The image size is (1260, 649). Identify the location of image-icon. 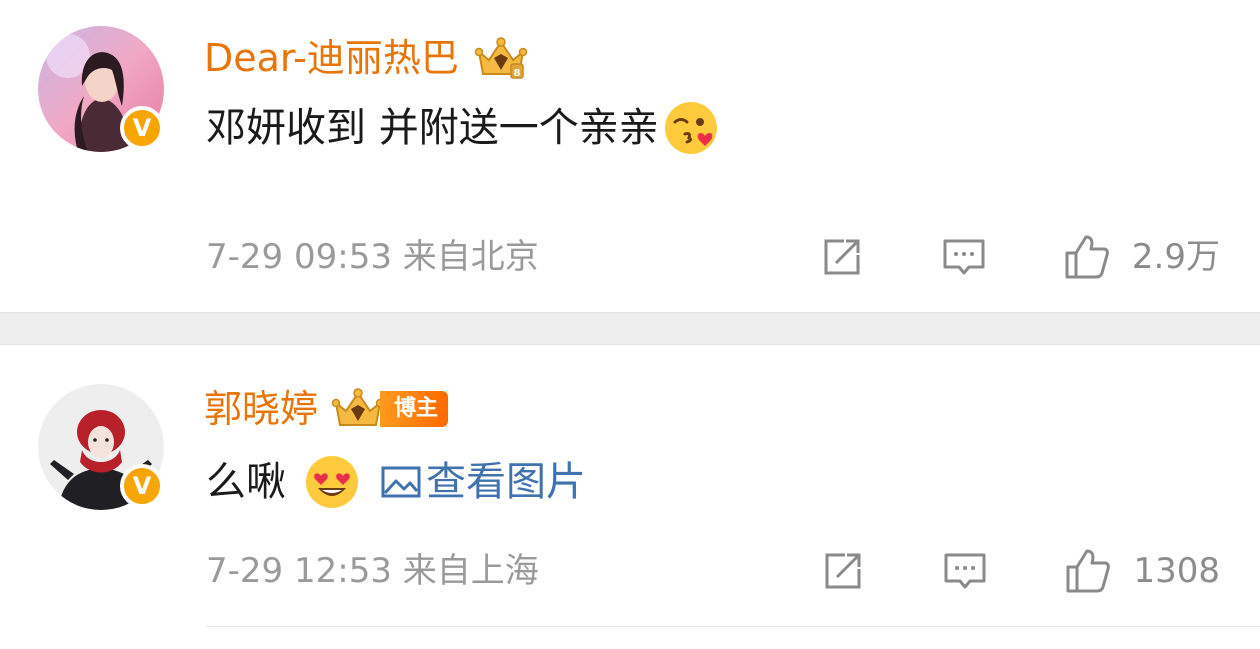
(401, 482).